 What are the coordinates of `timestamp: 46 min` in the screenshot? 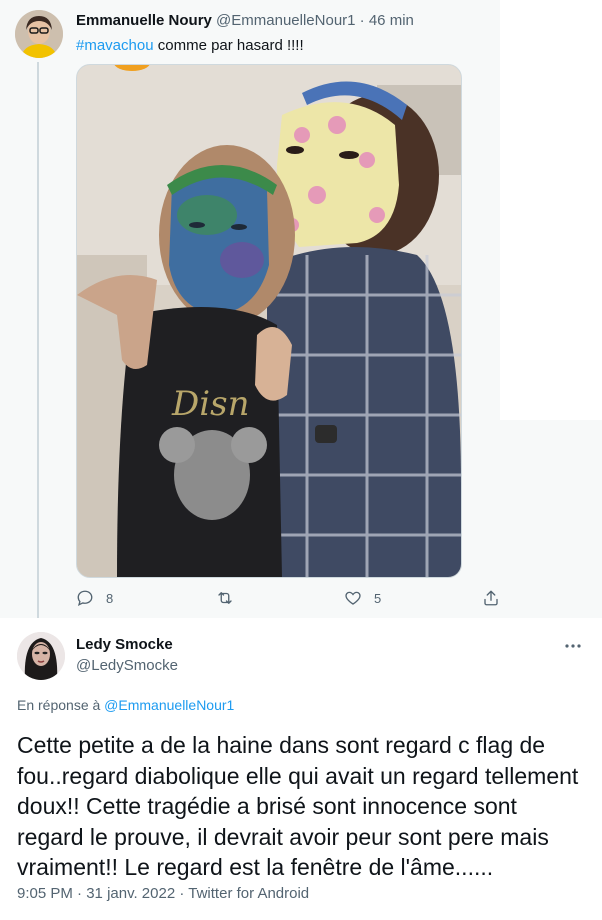 It's located at (391, 20).